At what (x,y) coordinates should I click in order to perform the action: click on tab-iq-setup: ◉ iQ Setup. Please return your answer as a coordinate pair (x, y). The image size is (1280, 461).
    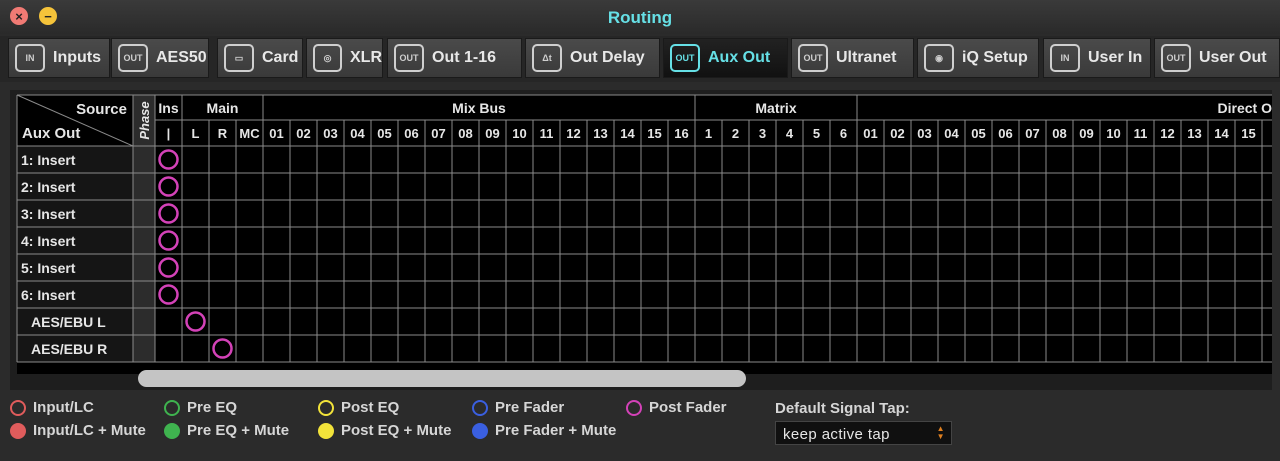
    Looking at the image, I should click on (978, 58).